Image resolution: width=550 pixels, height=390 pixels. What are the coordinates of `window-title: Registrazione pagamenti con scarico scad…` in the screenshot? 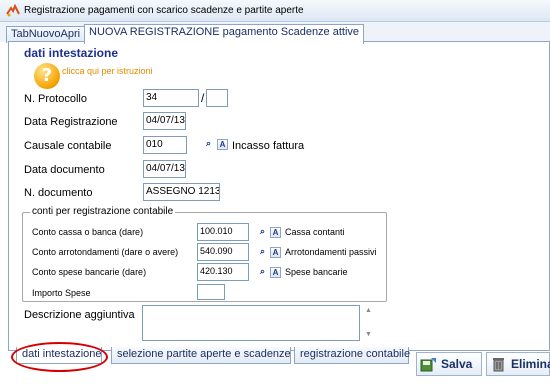 It's located at (164, 10).